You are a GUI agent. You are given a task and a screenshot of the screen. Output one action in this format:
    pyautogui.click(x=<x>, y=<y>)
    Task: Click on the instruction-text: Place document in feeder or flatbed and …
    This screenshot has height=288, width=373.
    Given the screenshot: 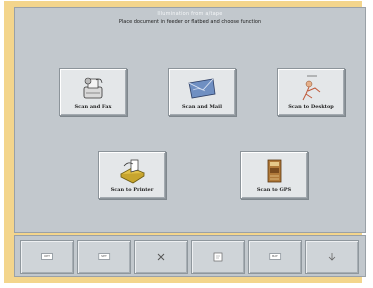 What is the action you would take?
    pyautogui.click(x=190, y=22)
    